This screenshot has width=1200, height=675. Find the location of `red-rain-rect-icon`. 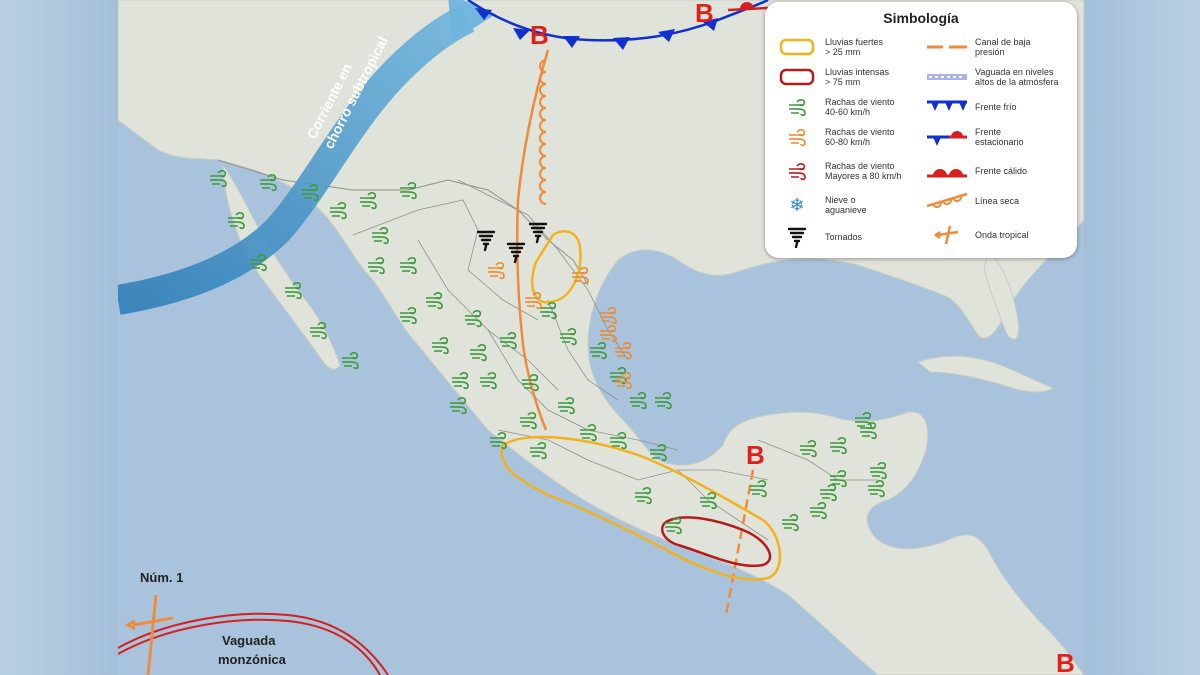

red-rain-rect-icon is located at coordinates (797, 77).